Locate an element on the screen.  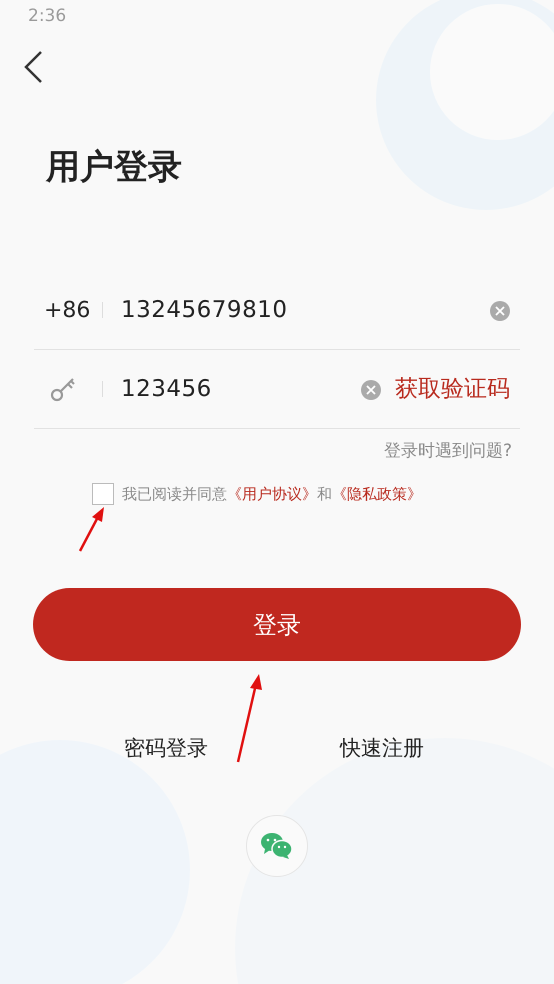
country-code: +86 is located at coordinates (68, 310).